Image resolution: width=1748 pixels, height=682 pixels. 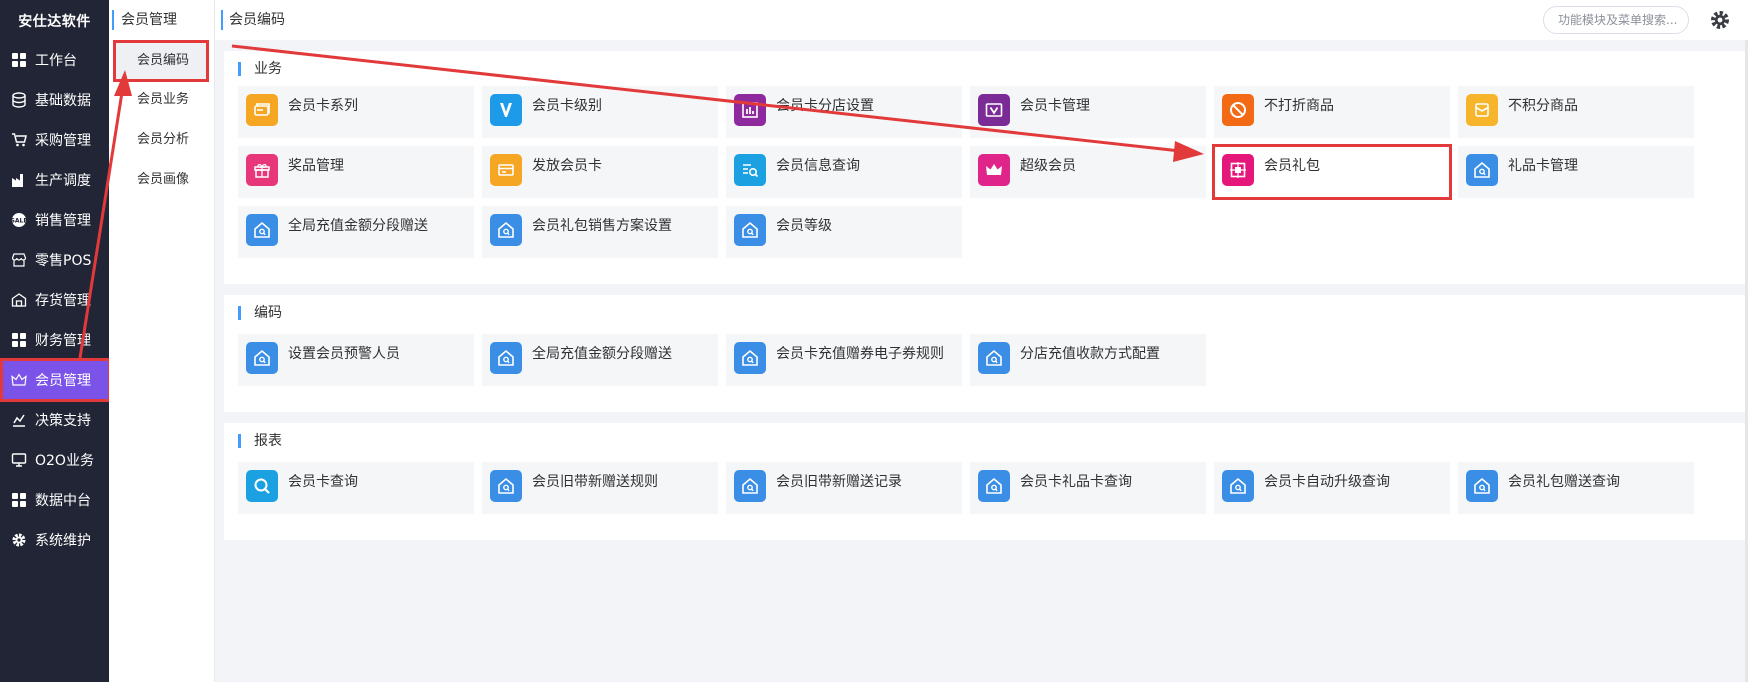 I want to click on tile-recharge-coupon-rule: 会员卡充值赠券电子券规则, so click(x=844, y=360).